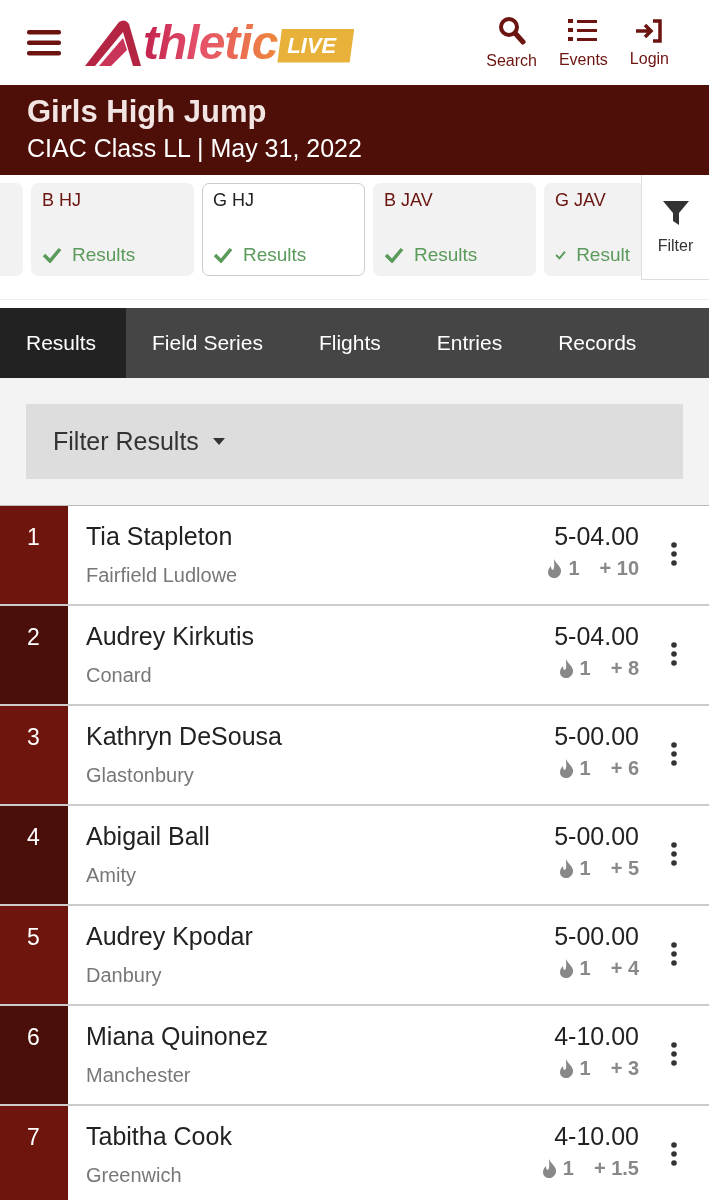 This screenshot has height=1200, width=709. What do you see at coordinates (171, 636) in the screenshot?
I see `athlete-name: Audrey Kirkutis` at bounding box center [171, 636].